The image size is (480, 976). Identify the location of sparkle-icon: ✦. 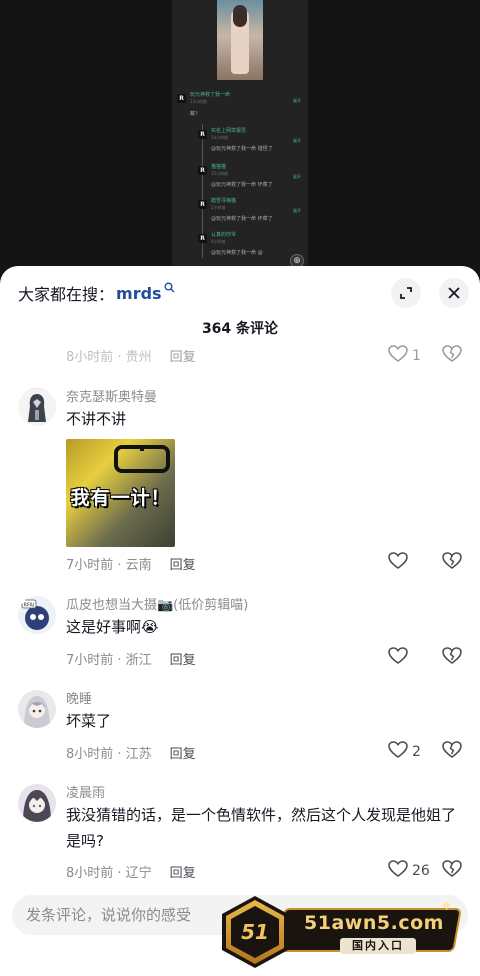
(447, 905).